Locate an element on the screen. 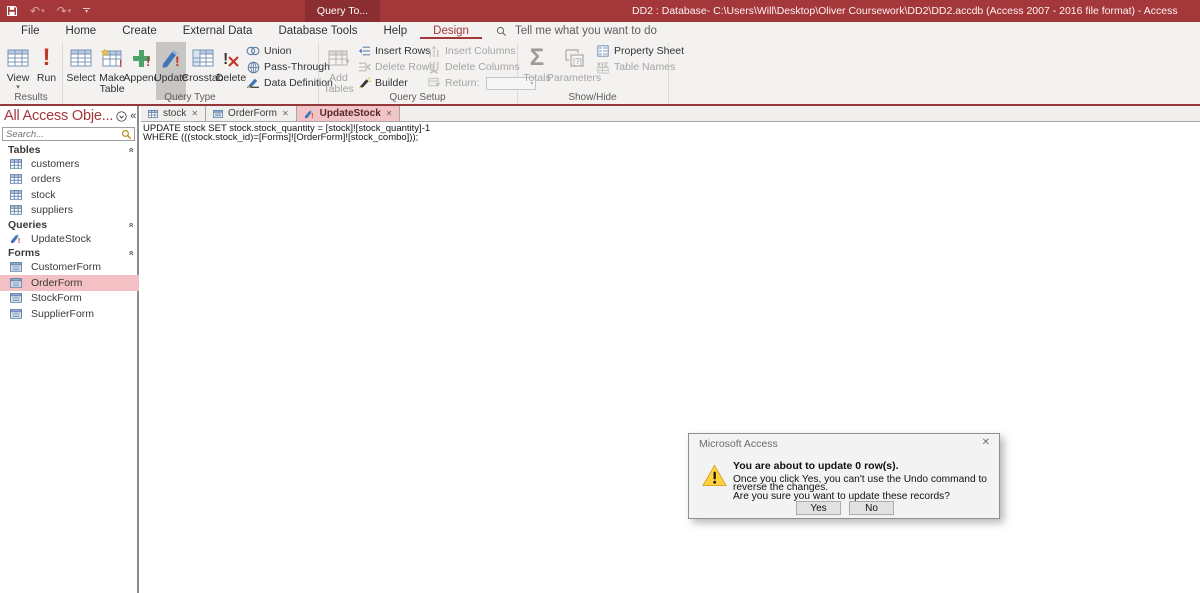  nav-pane-header: All Access Obje... « is located at coordinates (70, 116).